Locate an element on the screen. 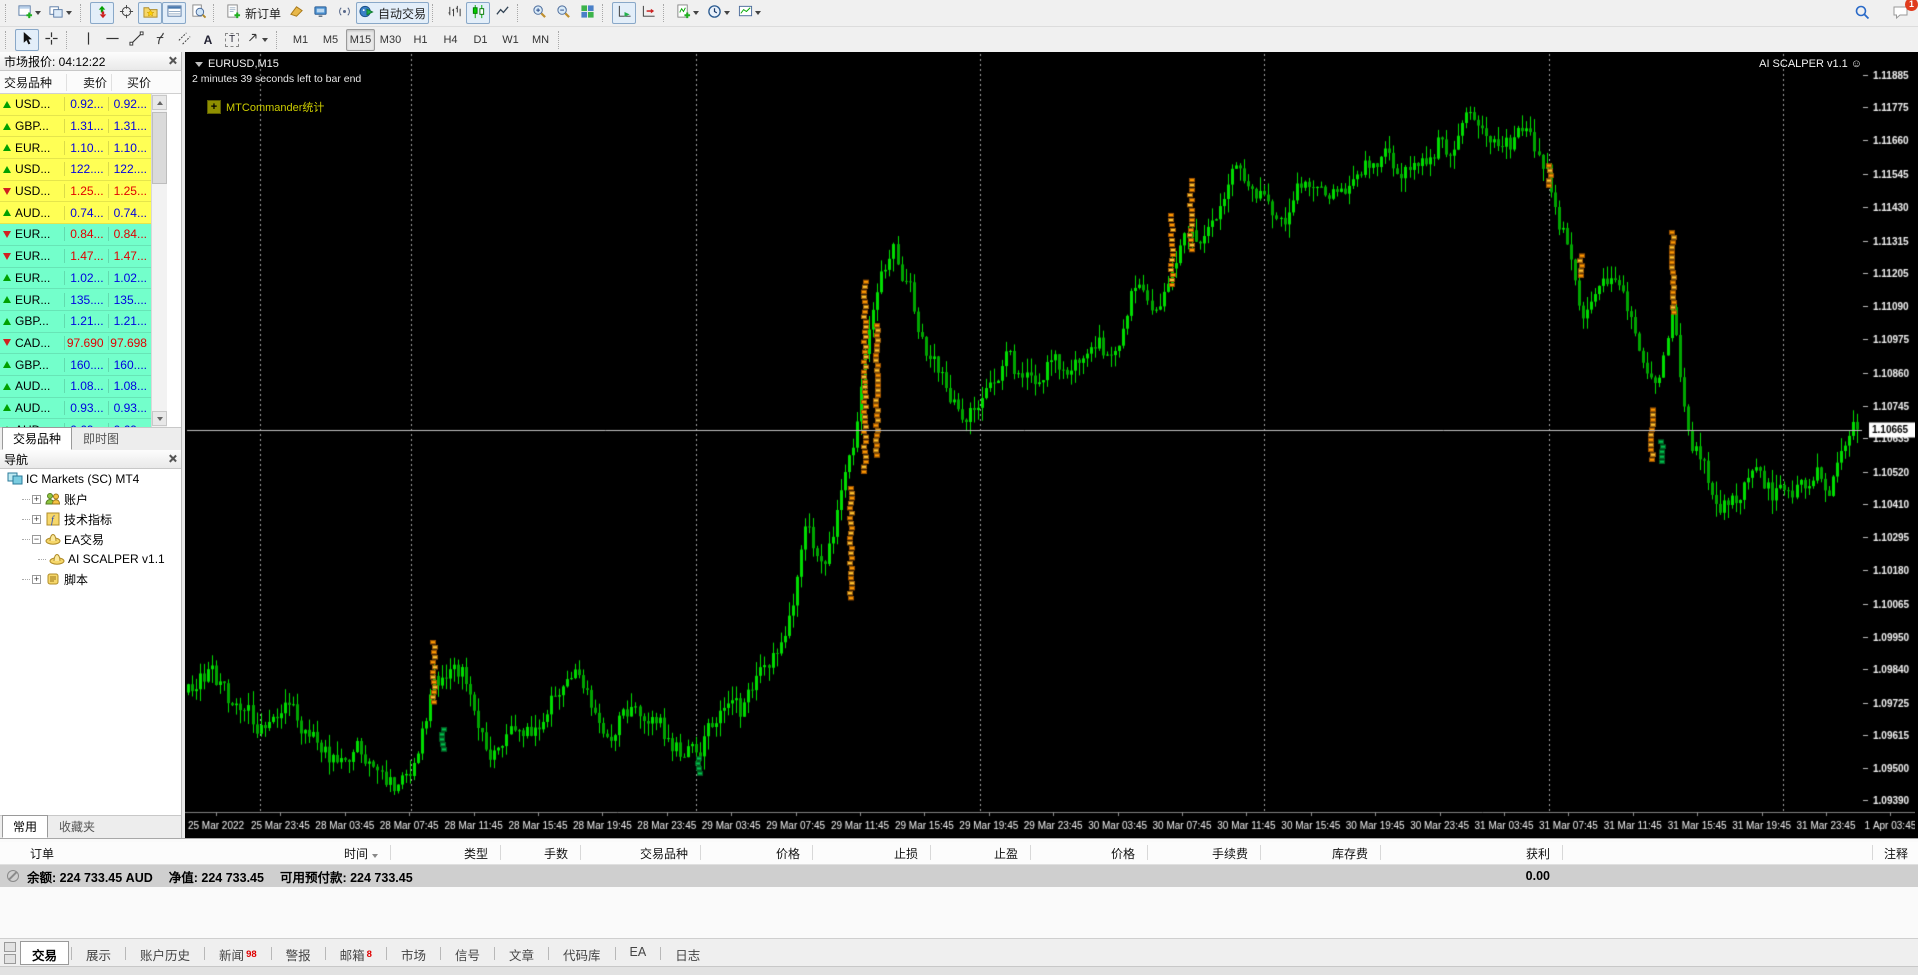 This screenshot has width=1918, height=975. tab-收藏夹: 收藏夹 is located at coordinates (77, 826).